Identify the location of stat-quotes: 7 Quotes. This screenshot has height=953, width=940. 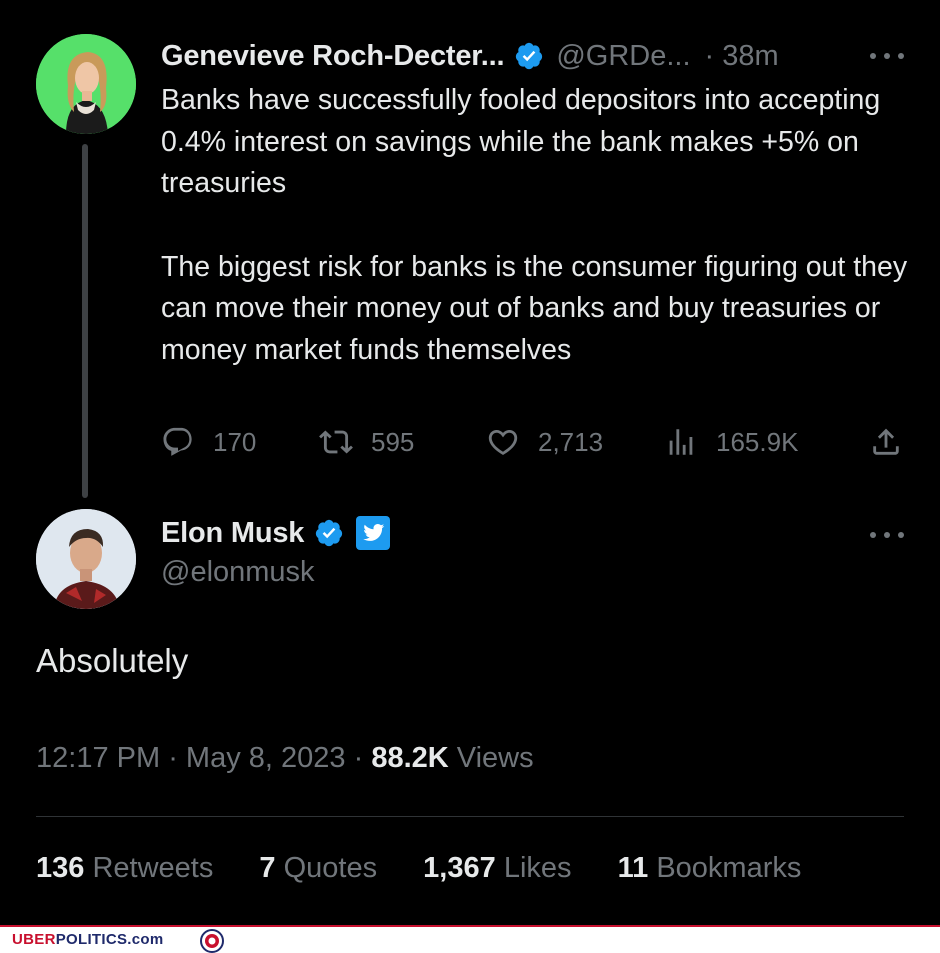
(318, 868).